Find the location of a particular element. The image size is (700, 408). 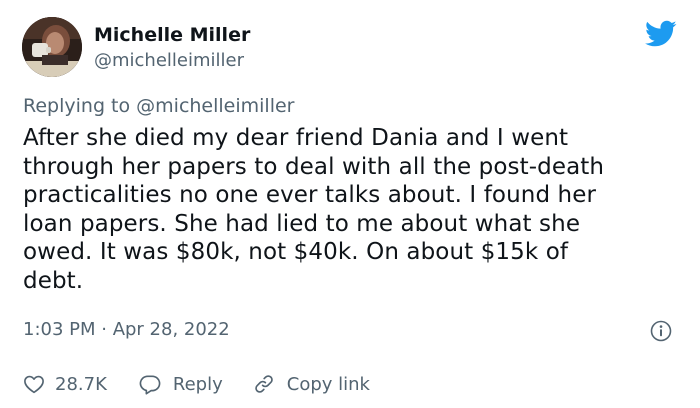

action-bar: 28.7K Reply Copy link is located at coordinates (196, 384).